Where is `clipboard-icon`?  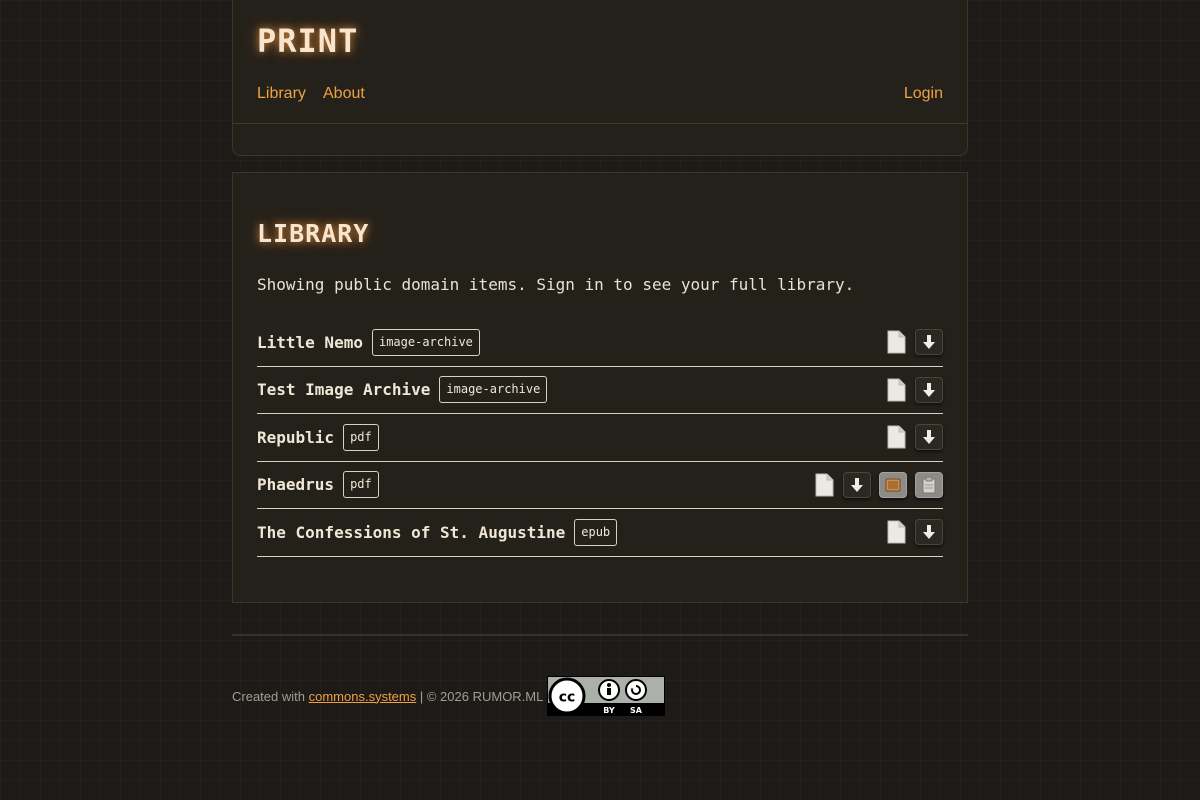
clipboard-icon is located at coordinates (929, 485).